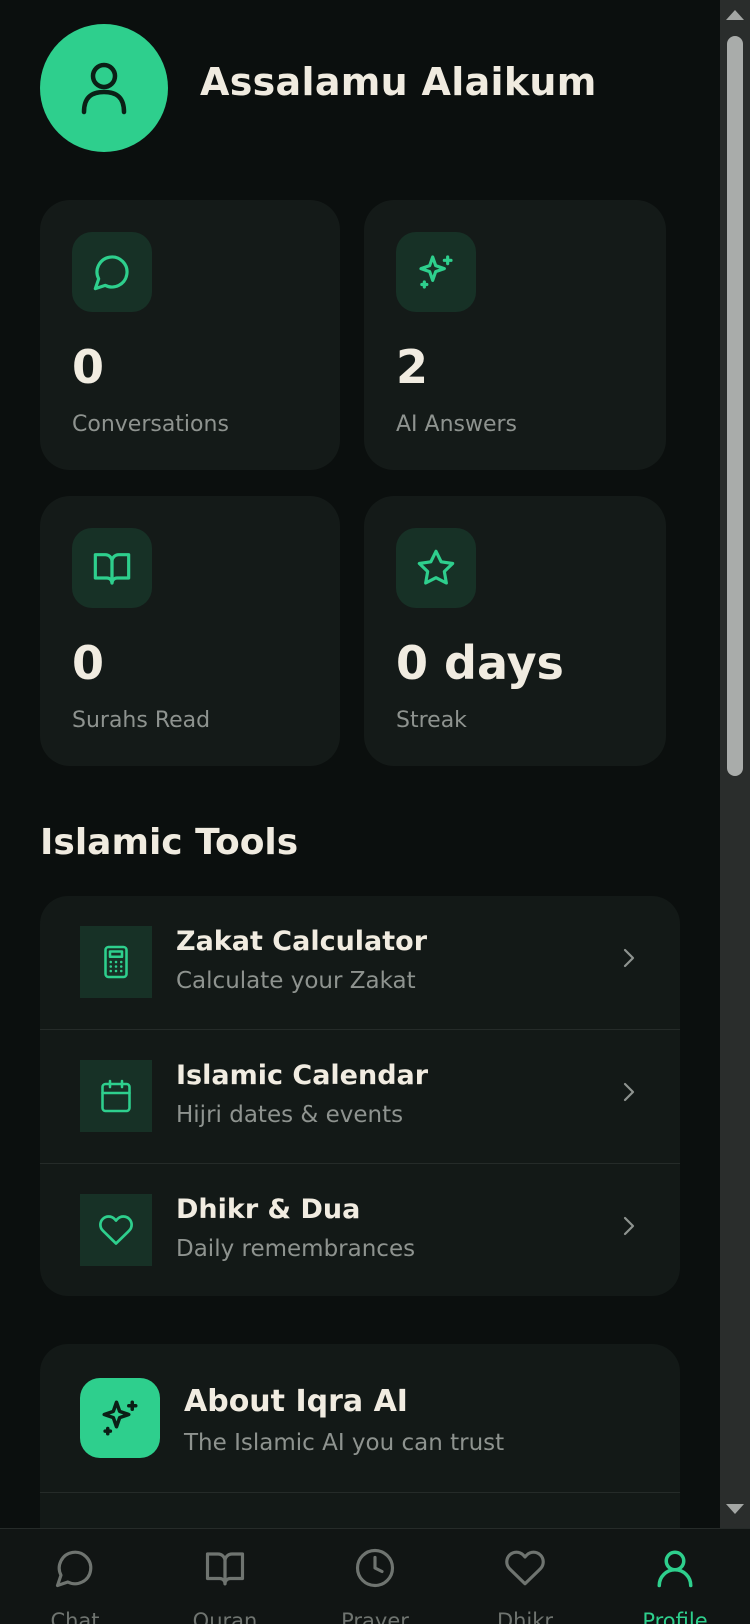 This screenshot has width=750, height=1624. What do you see at coordinates (360, 963) in the screenshot?
I see `tool-row-zakat-calculator: Zakat Calculator Calculate your Zakat` at bounding box center [360, 963].